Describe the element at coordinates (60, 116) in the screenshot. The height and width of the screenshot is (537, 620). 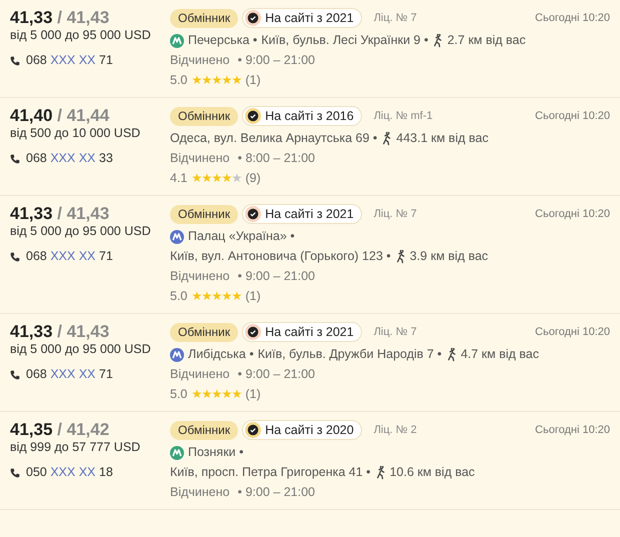
I see `exchange-rate: 41,40 / 41,44` at that location.